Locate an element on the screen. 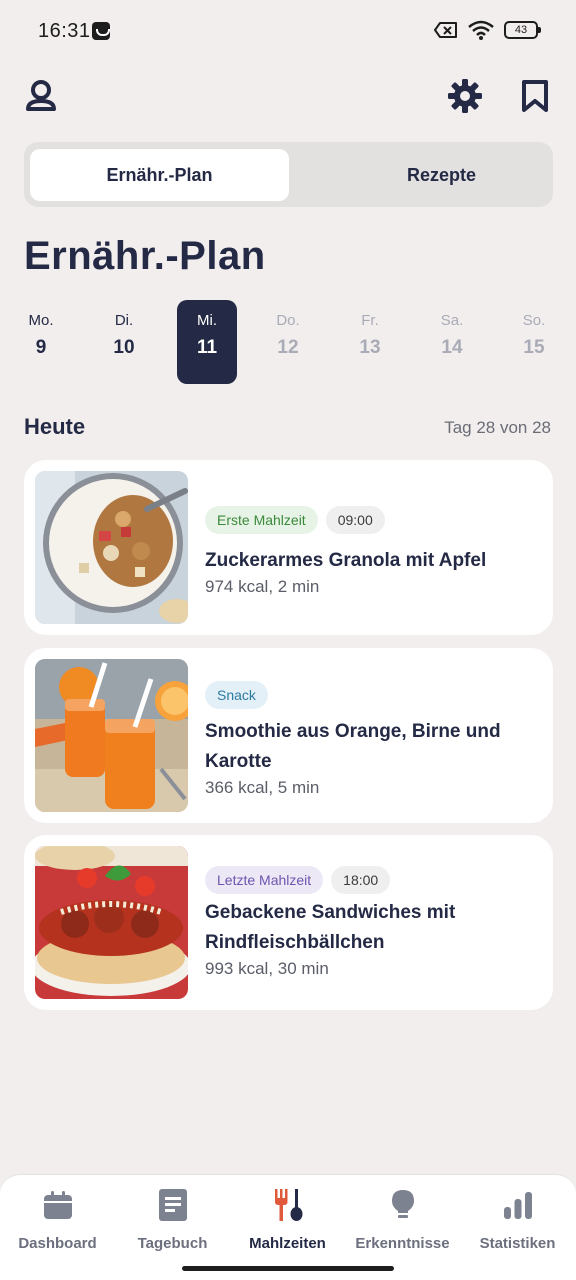  nav-journal: Tagebuch is located at coordinates (172, 1219).